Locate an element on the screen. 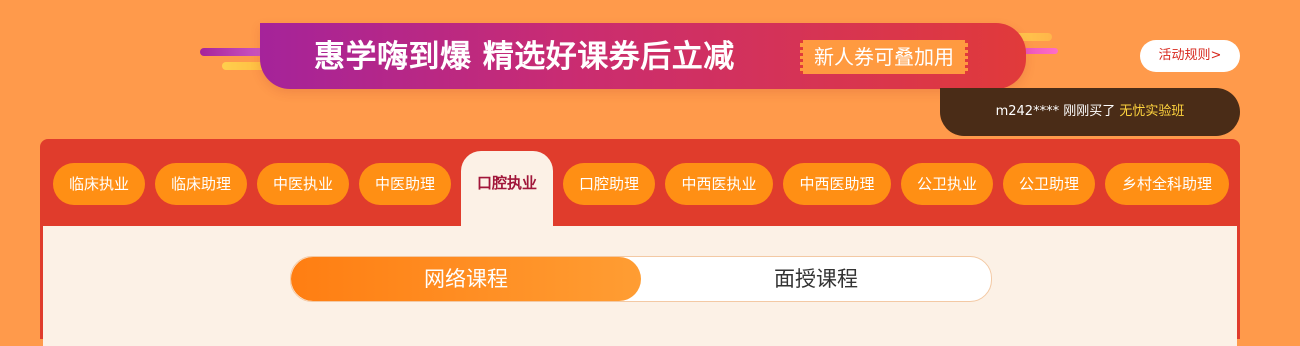 This screenshot has width=1300, height=346. activity-rules-button: 活动规则> is located at coordinates (1190, 56).